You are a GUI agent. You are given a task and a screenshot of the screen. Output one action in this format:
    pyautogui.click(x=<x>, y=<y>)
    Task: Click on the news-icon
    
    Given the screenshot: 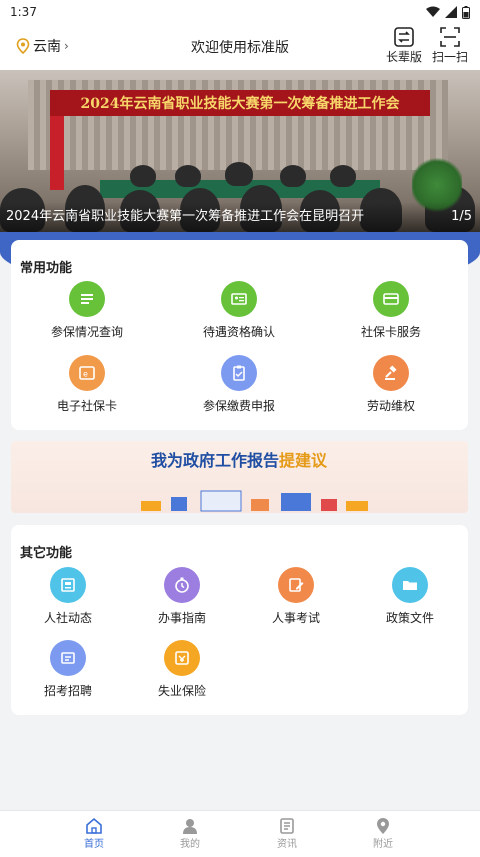 What is the action you would take?
    pyautogui.click(x=68, y=585)
    